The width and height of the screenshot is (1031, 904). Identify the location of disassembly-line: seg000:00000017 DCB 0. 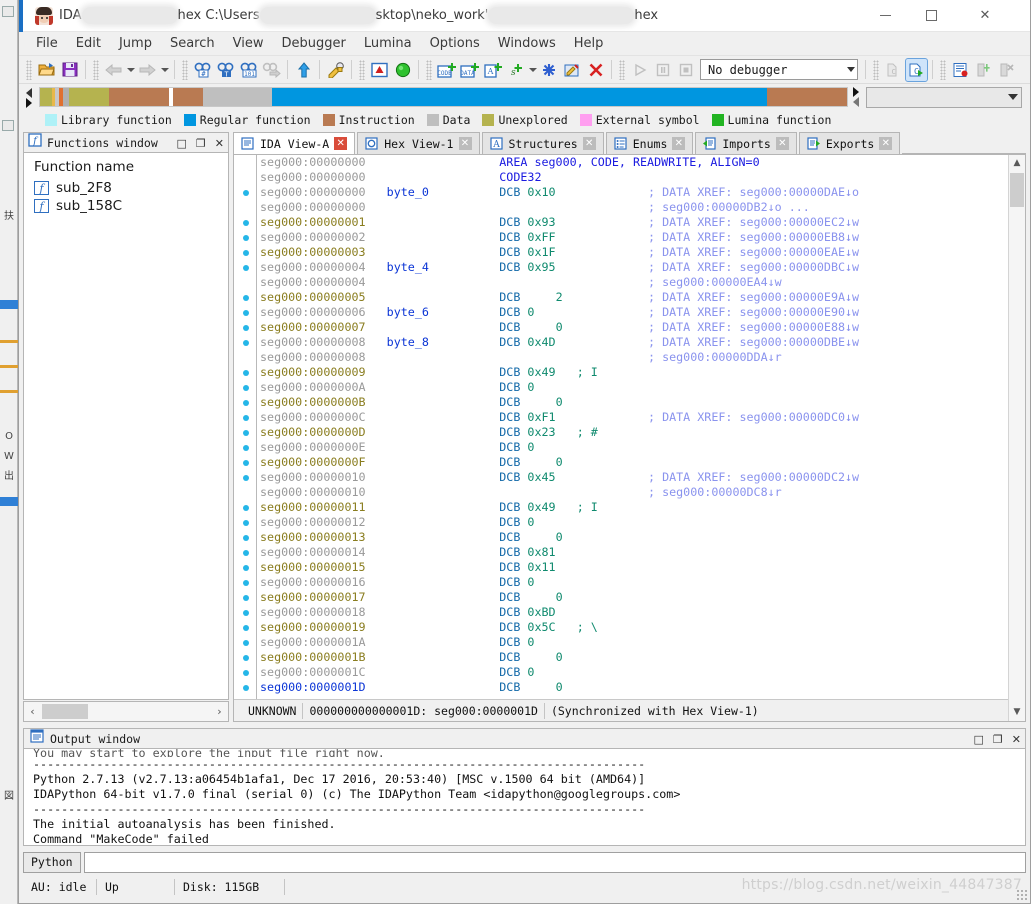
(621, 597).